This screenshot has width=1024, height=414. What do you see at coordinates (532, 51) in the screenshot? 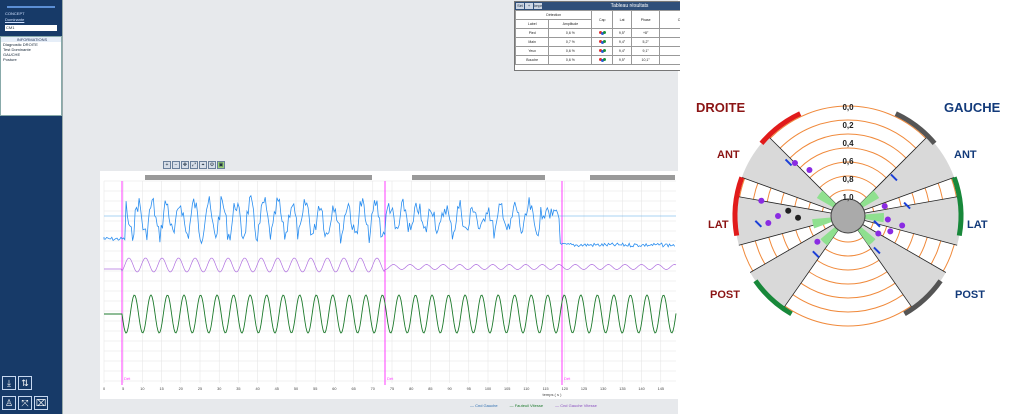
I see `row-label: Yeux` at bounding box center [532, 51].